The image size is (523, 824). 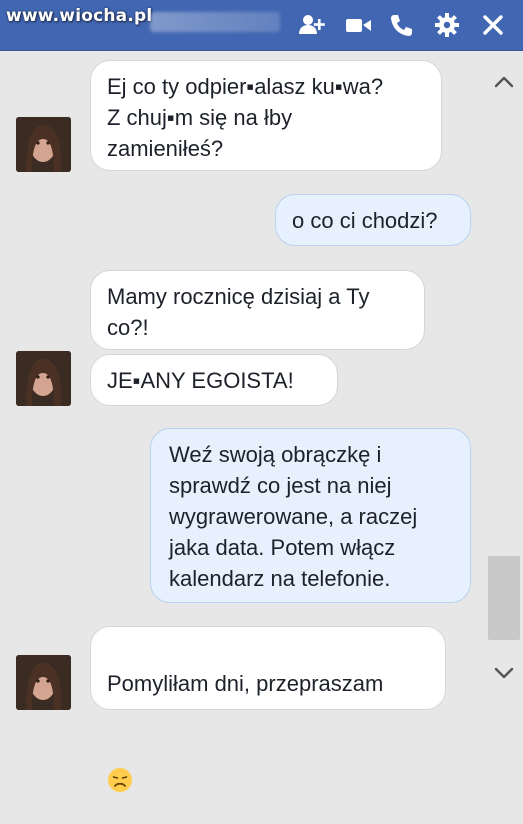 I want to click on chat-header: www.wiocha.pl, so click(x=261, y=25).